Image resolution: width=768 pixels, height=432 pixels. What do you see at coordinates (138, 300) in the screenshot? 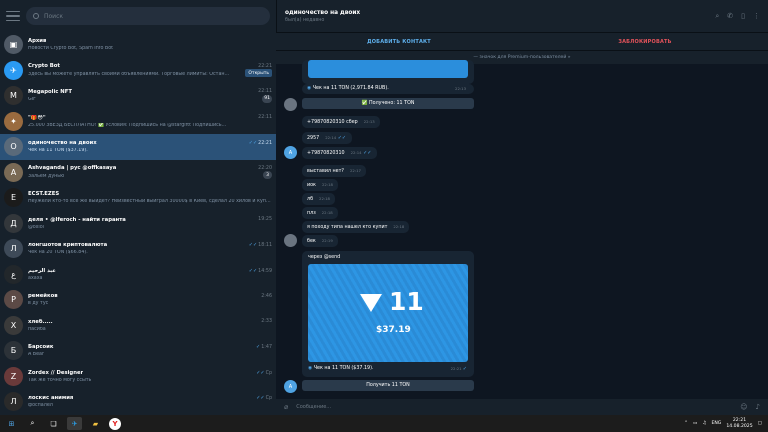
I see `chat-item: Рремейков 2:46 в ду тус` at bounding box center [138, 300].